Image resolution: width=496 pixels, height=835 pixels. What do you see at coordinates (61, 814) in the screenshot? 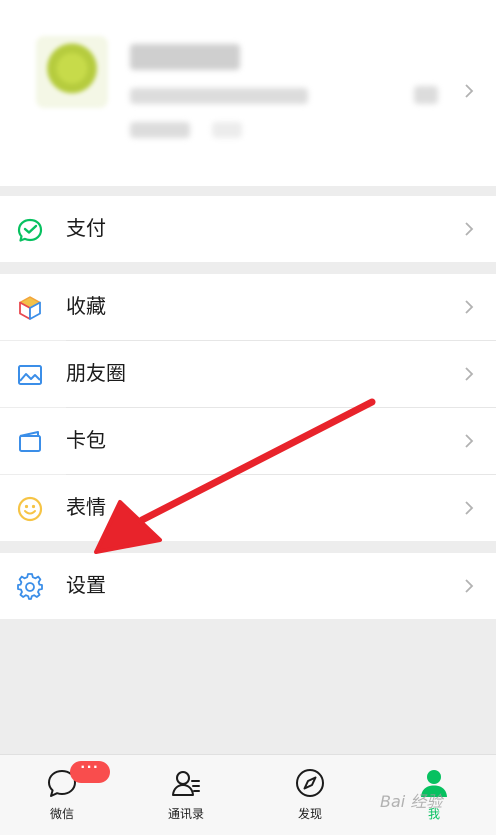
I see `tab-label-chats: 微信` at bounding box center [61, 814].